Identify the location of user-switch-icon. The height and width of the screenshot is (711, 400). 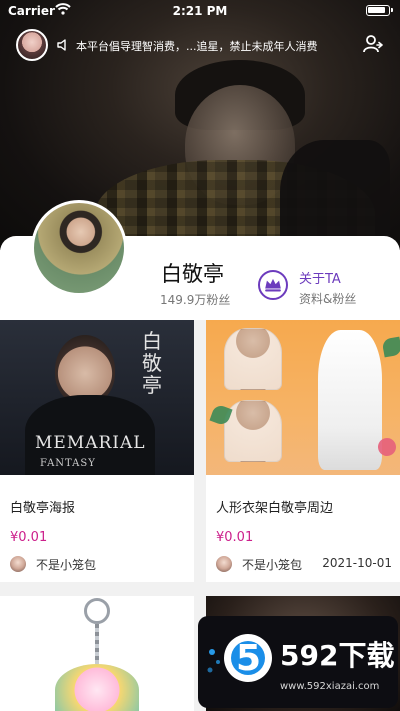
(373, 44).